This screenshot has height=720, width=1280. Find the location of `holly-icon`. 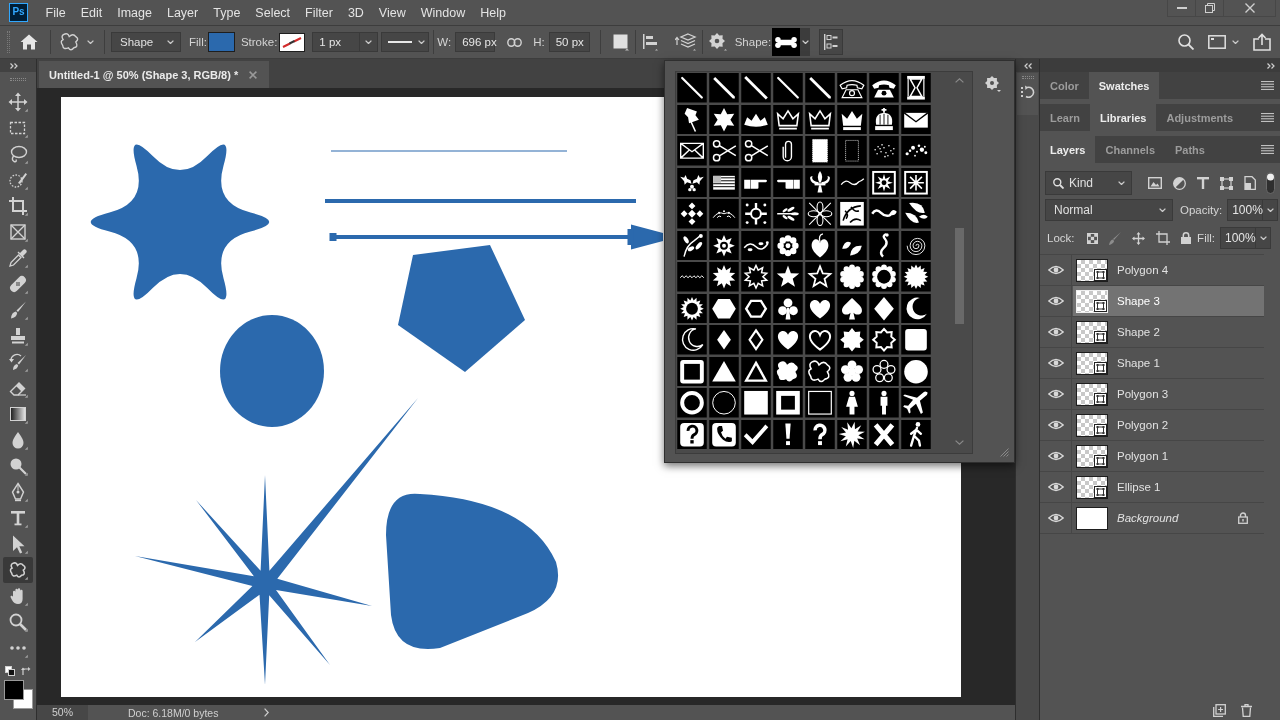

holly-icon is located at coordinates (692, 182).